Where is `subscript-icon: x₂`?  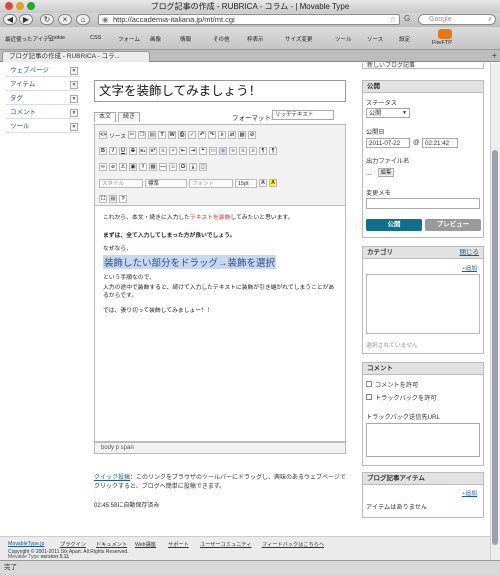 subscript-icon: x₂ is located at coordinates (143, 151).